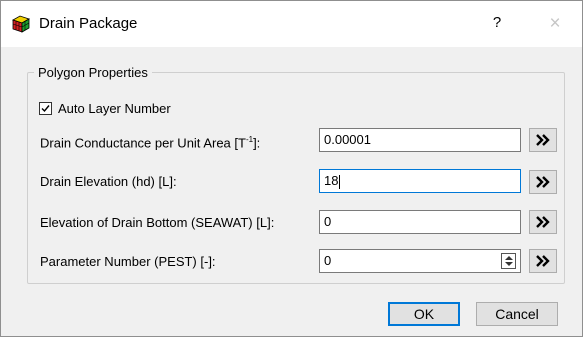 The height and width of the screenshot is (339, 585). Describe the element at coordinates (249, 139) in the screenshot. I see `drain-conductance-label-exponent: -1` at that location.